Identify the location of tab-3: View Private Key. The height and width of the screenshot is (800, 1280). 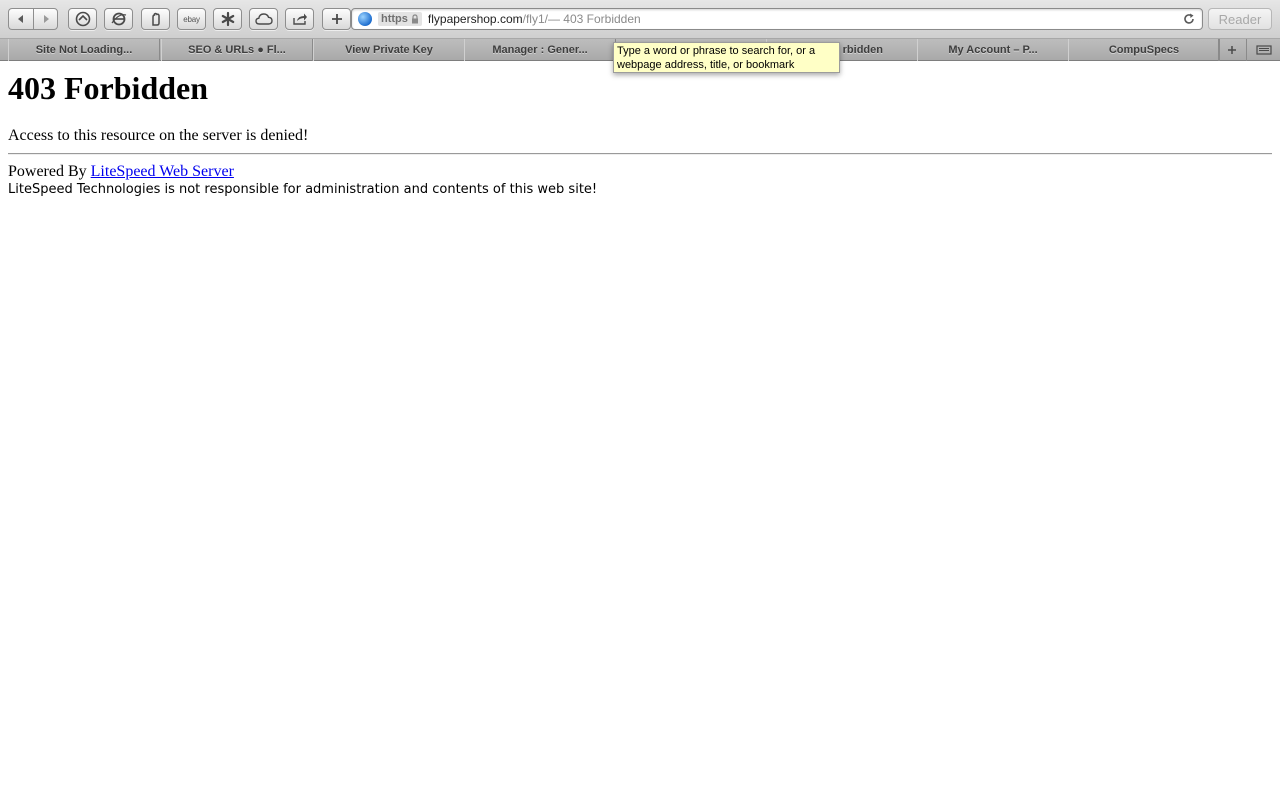
(389, 50).